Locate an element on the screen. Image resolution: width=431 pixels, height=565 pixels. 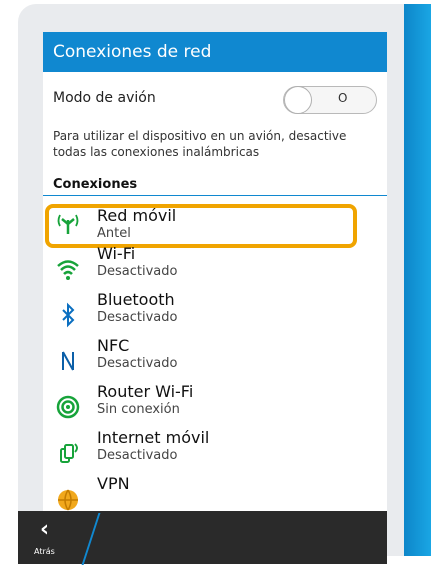
selection-highlight is located at coordinates (201, 226).